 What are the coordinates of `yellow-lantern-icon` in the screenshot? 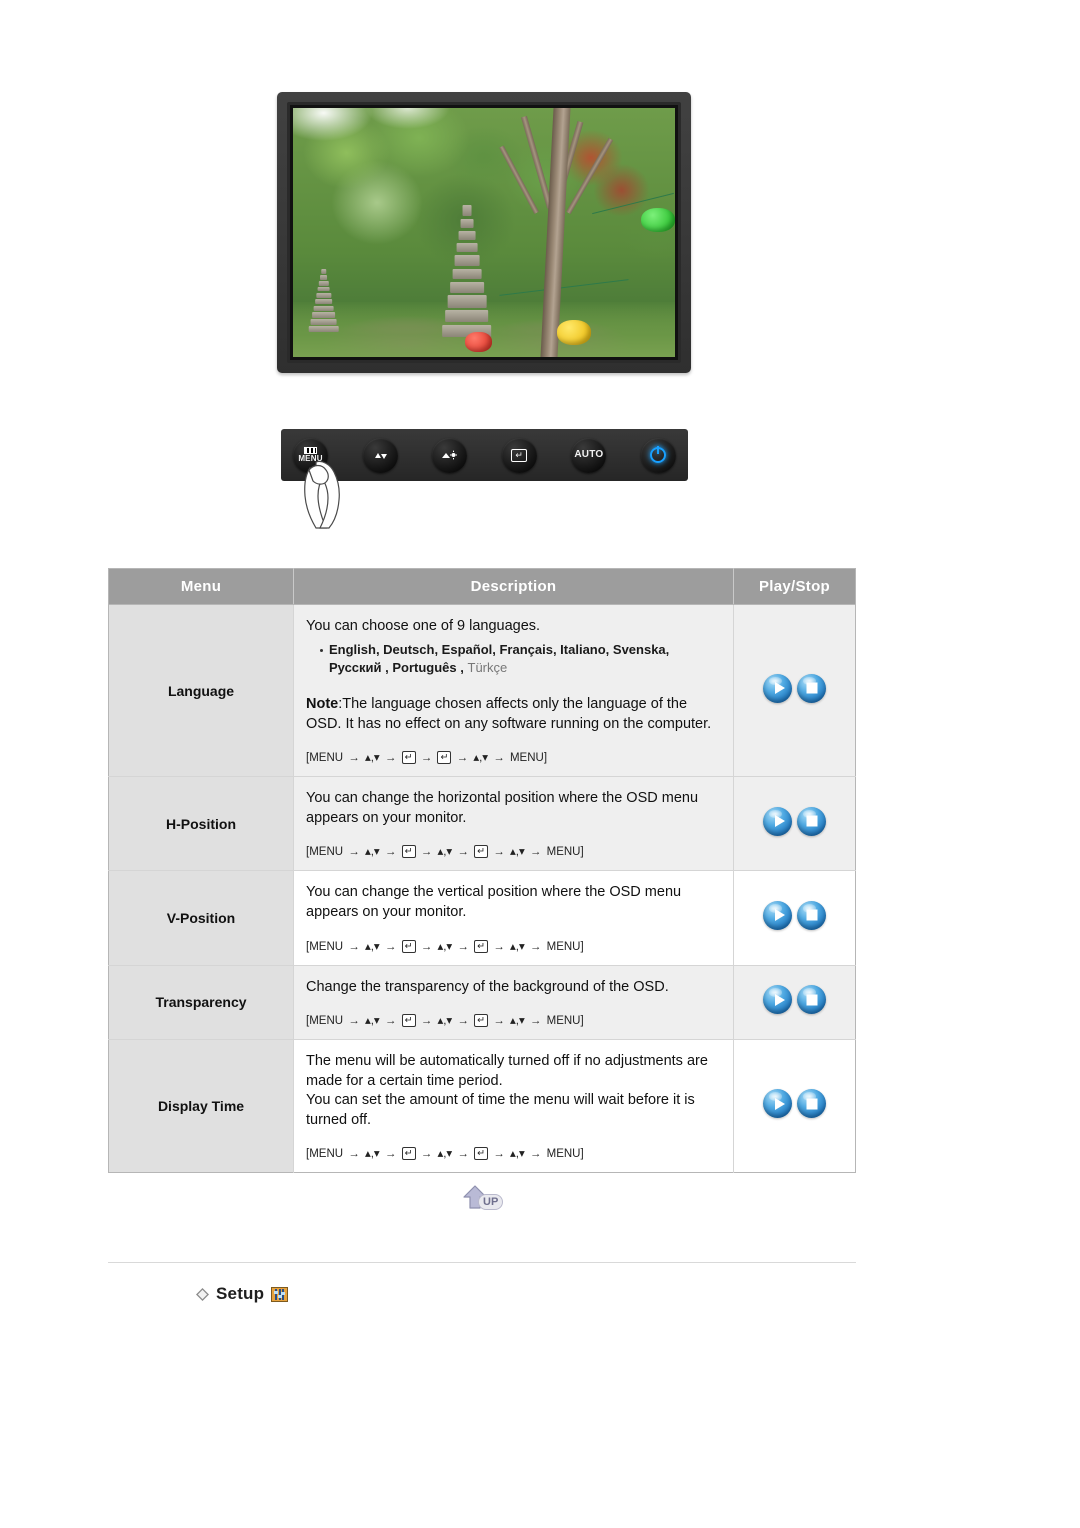 It's located at (573, 332).